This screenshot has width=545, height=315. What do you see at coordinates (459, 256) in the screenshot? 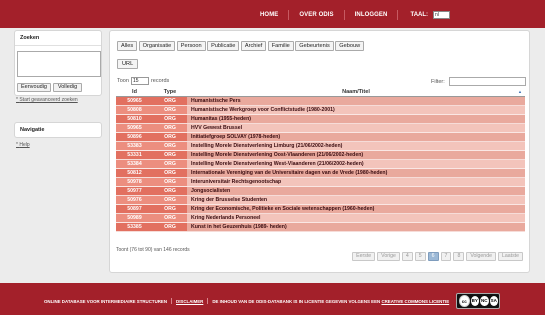
I see `page-8-button: 8` at bounding box center [459, 256].